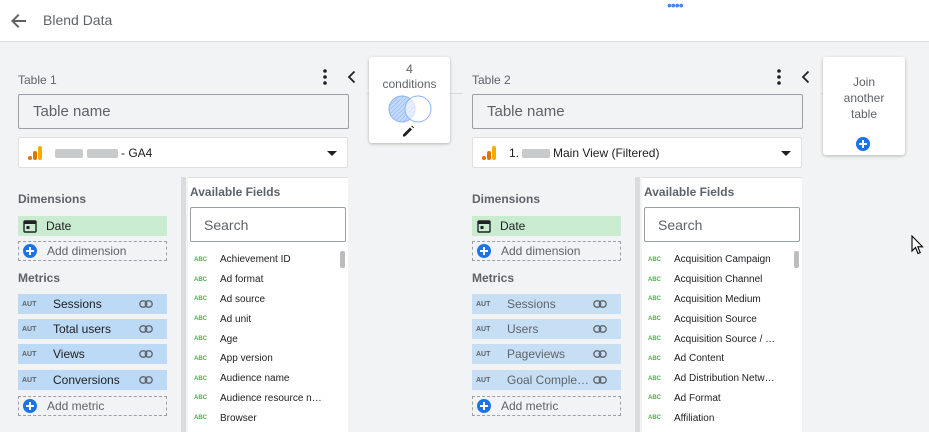  Describe the element at coordinates (246, 359) in the screenshot. I see `field-label: App version` at that location.